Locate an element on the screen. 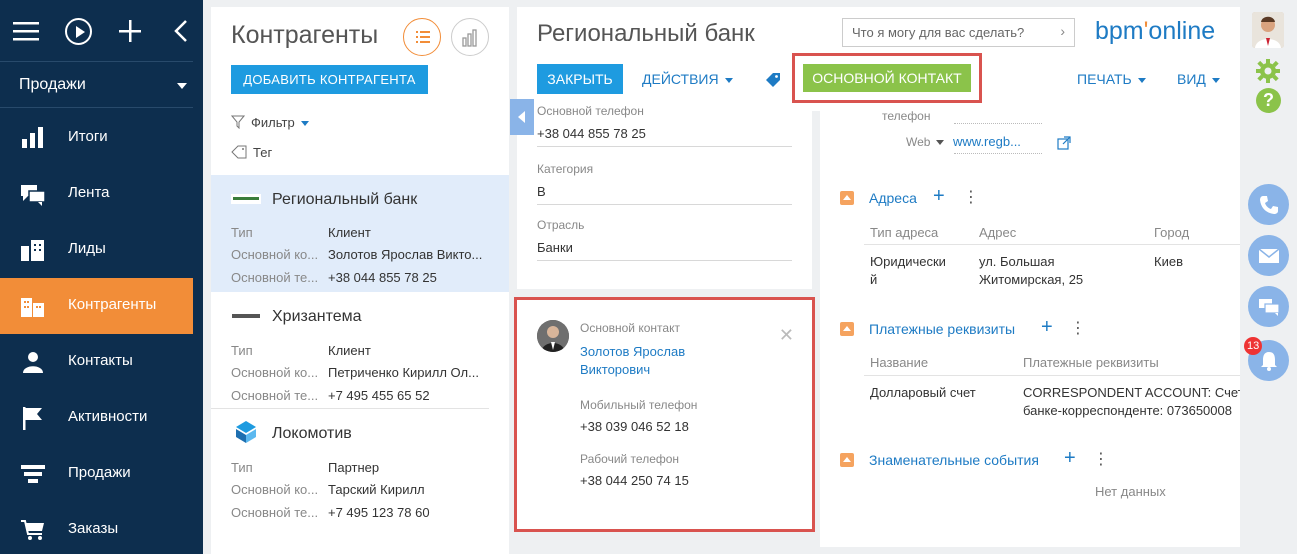 This screenshot has height=554, width=1297. industry-field: Отрасль Банки is located at coordinates (664, 239).